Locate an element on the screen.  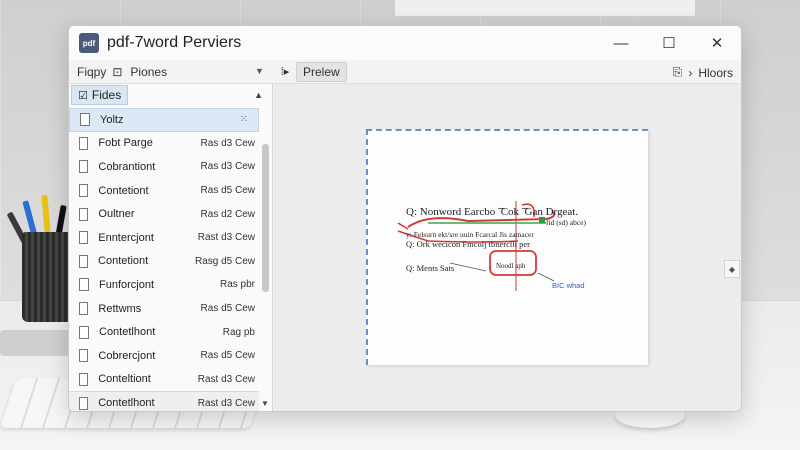
files-header-button: ☑ Fides is located at coordinates (100, 95).